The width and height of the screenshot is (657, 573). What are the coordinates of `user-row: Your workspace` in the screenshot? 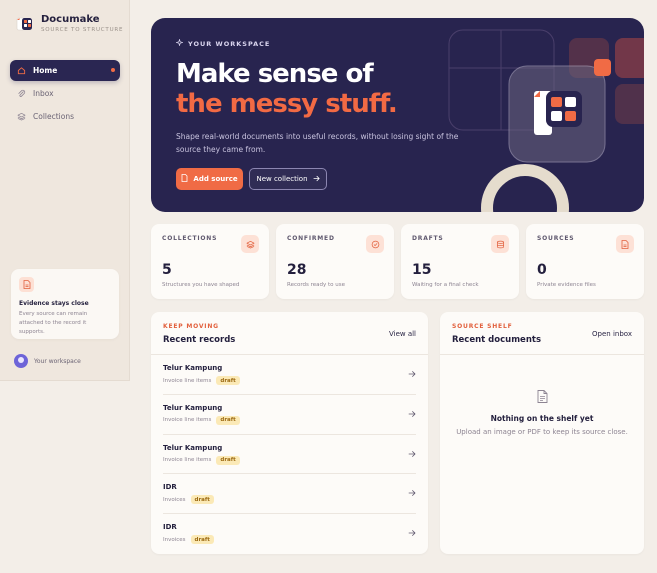 It's located at (47, 361).